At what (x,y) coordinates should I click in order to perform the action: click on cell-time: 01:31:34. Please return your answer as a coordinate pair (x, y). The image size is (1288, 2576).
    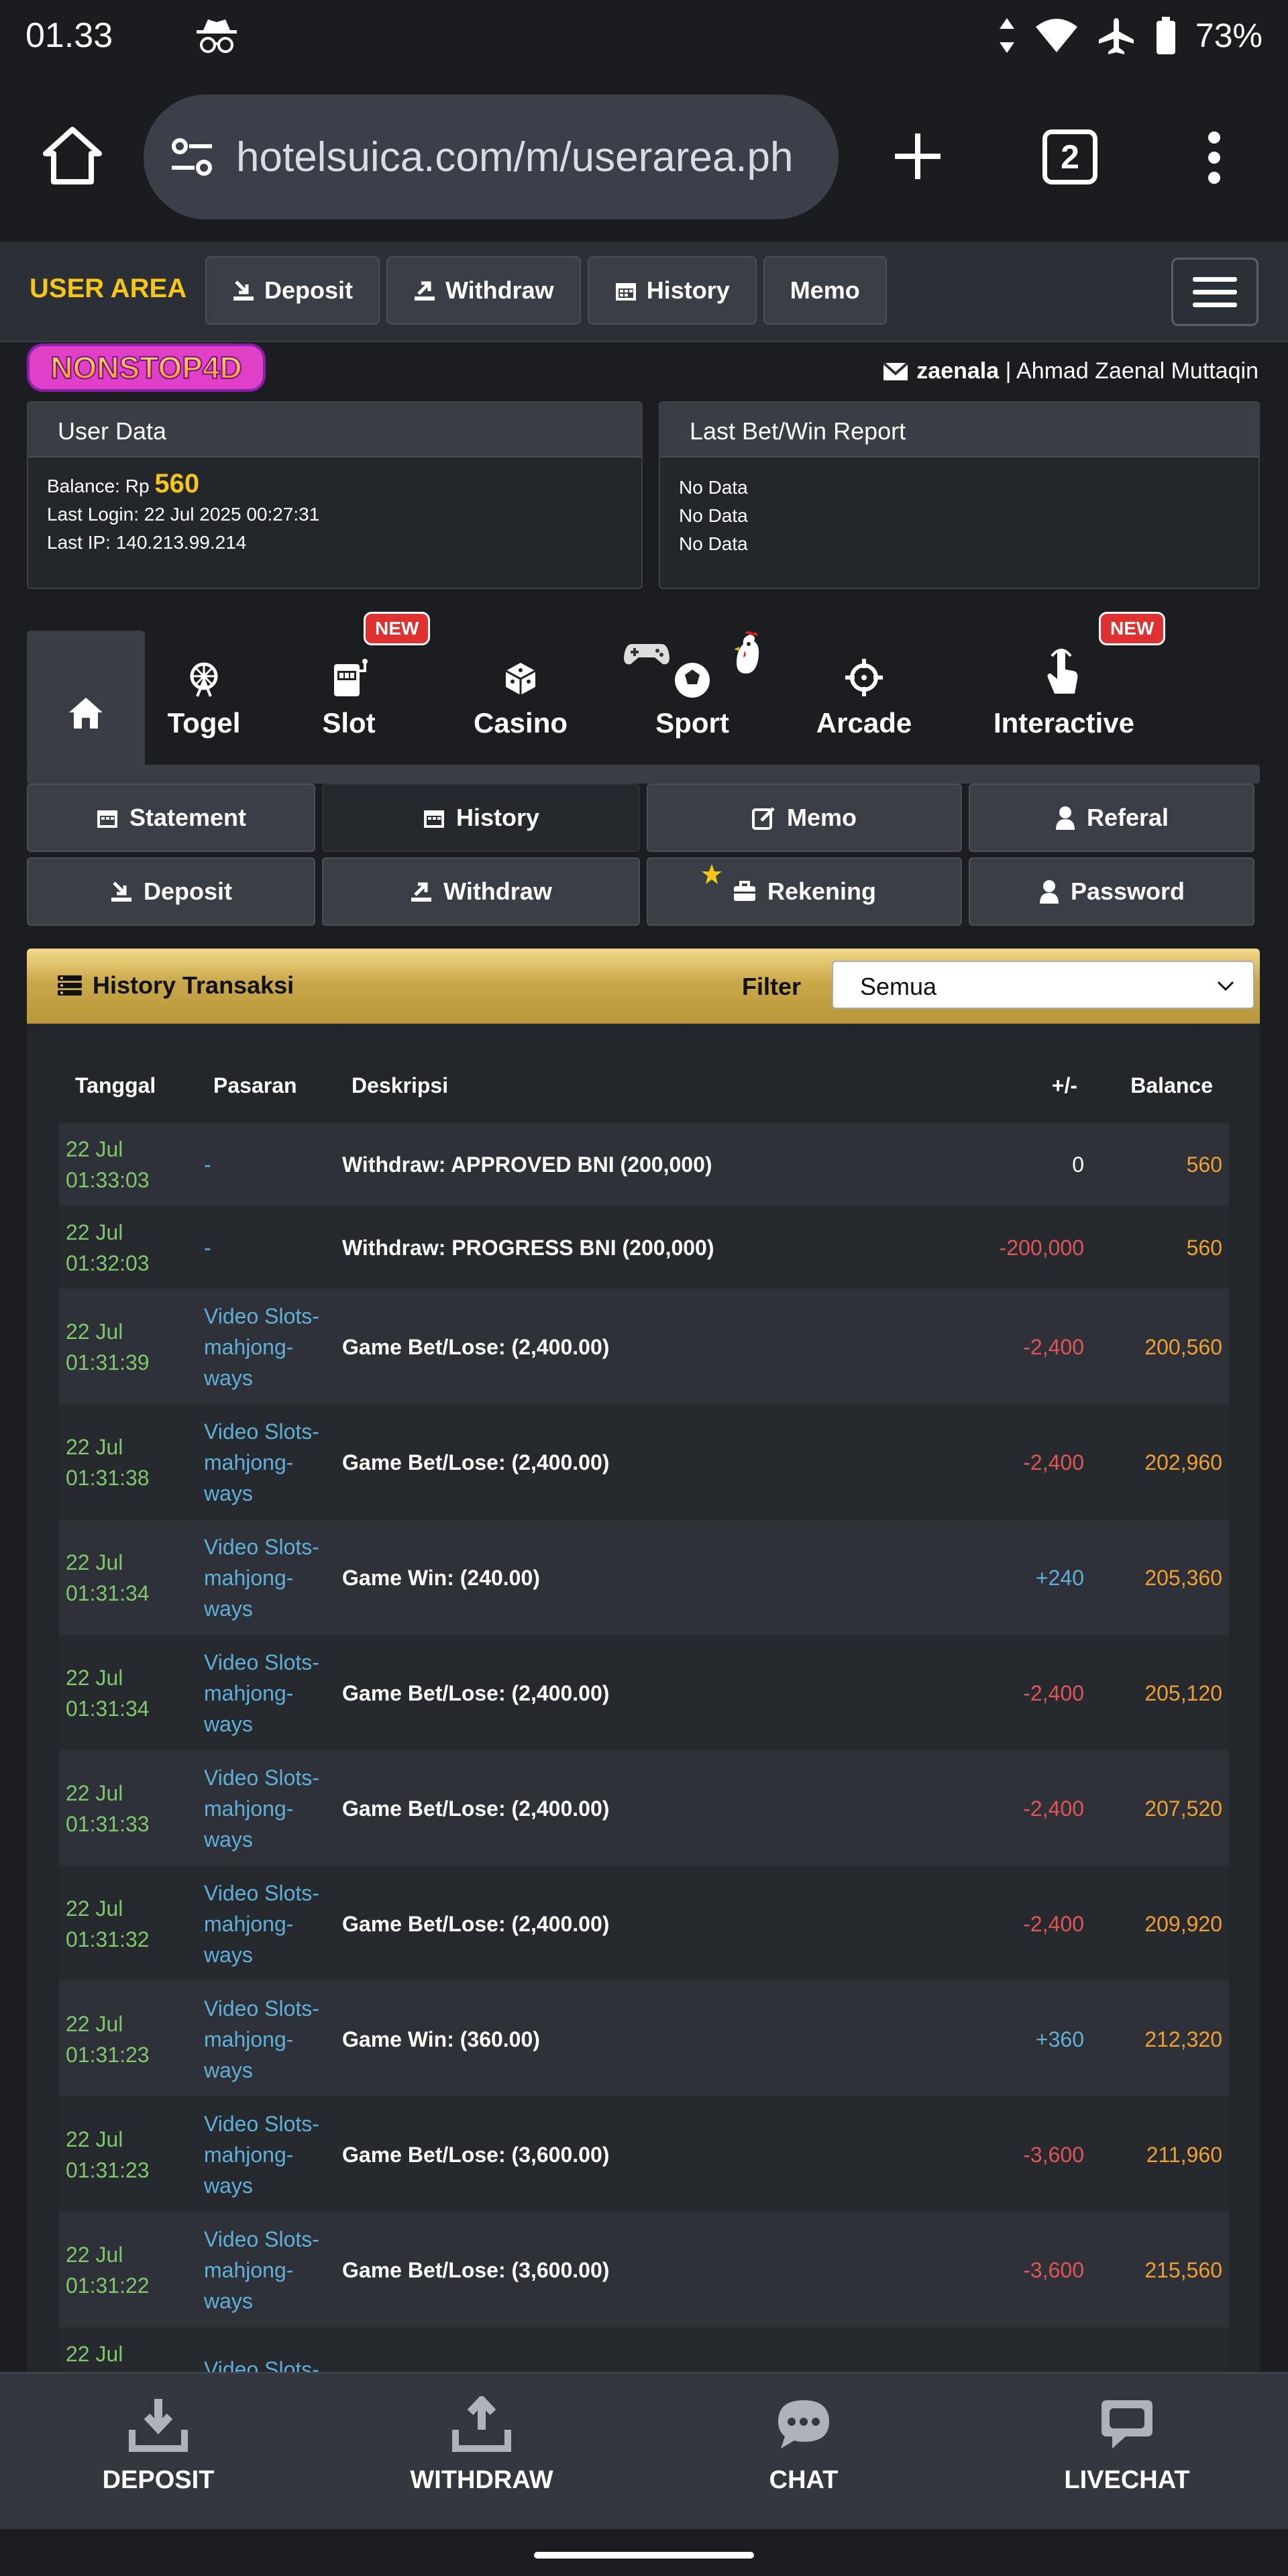
    Looking at the image, I should click on (108, 1709).